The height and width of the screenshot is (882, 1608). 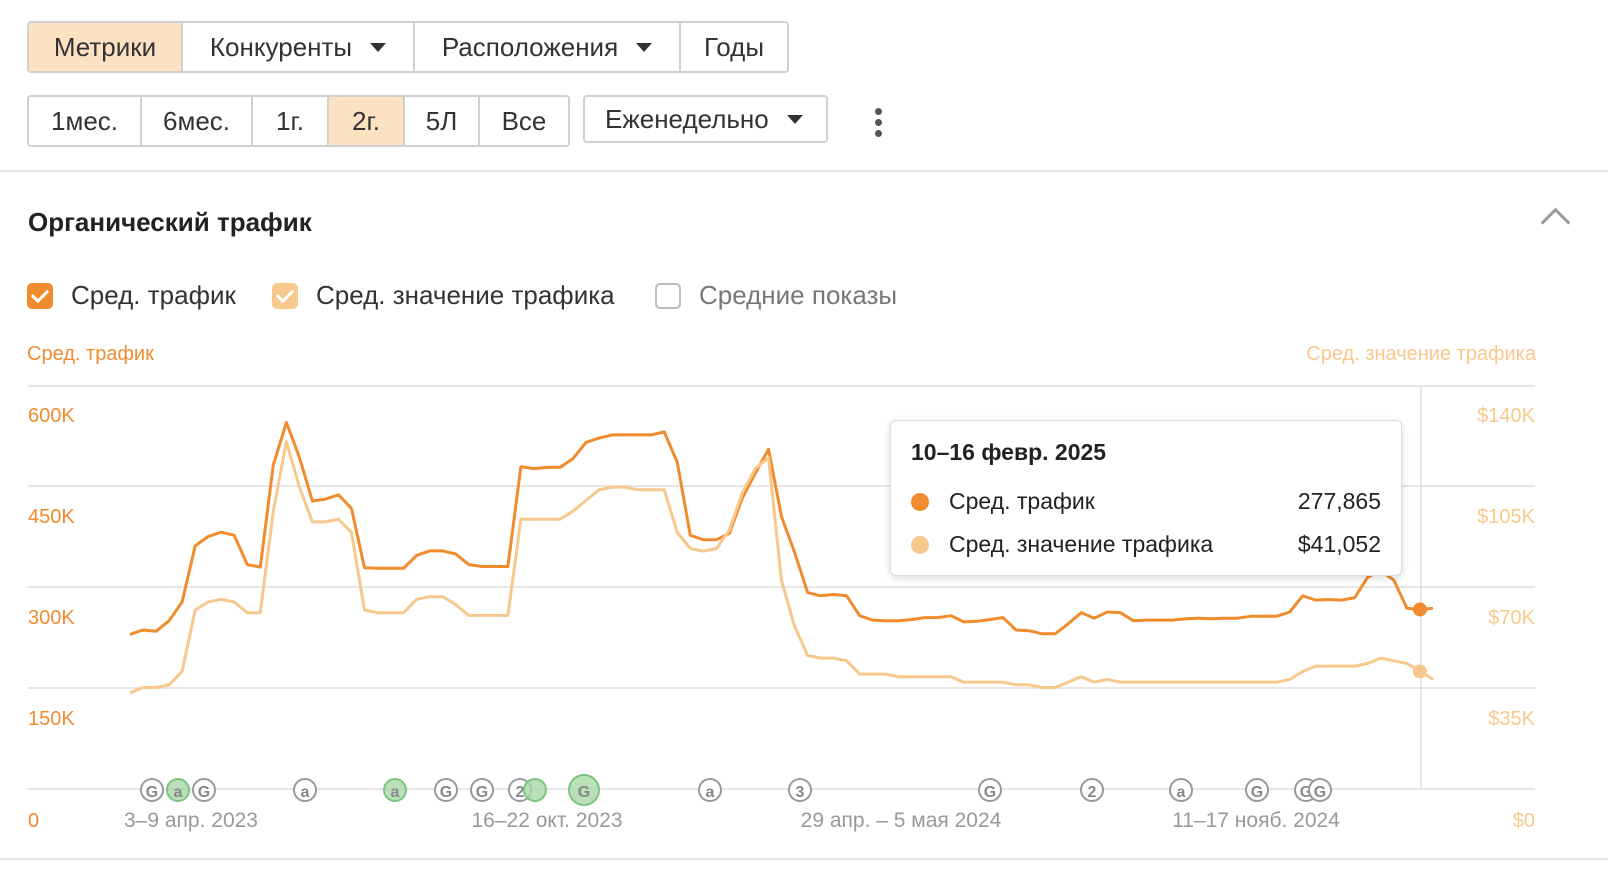 I want to click on y-left-tick-label: 150K, so click(x=51, y=719).